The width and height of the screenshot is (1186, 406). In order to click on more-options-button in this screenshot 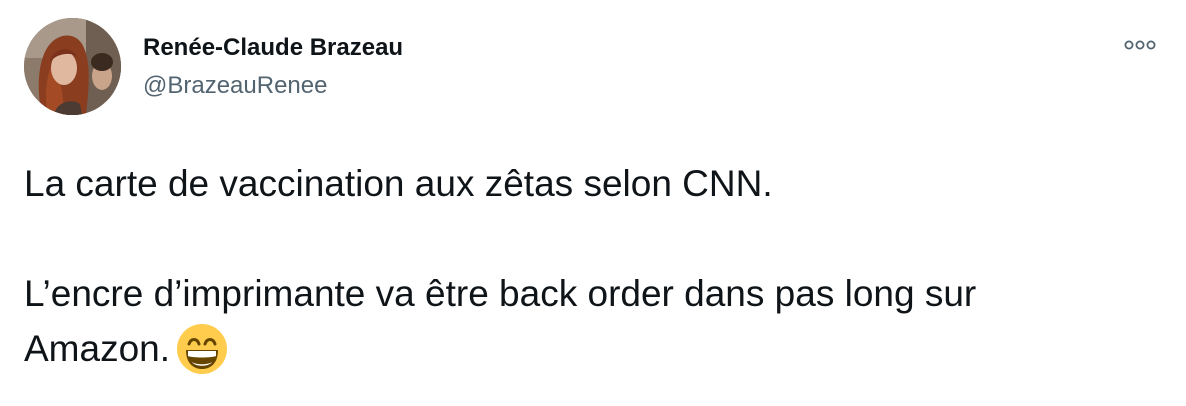, I will do `click(1140, 45)`.